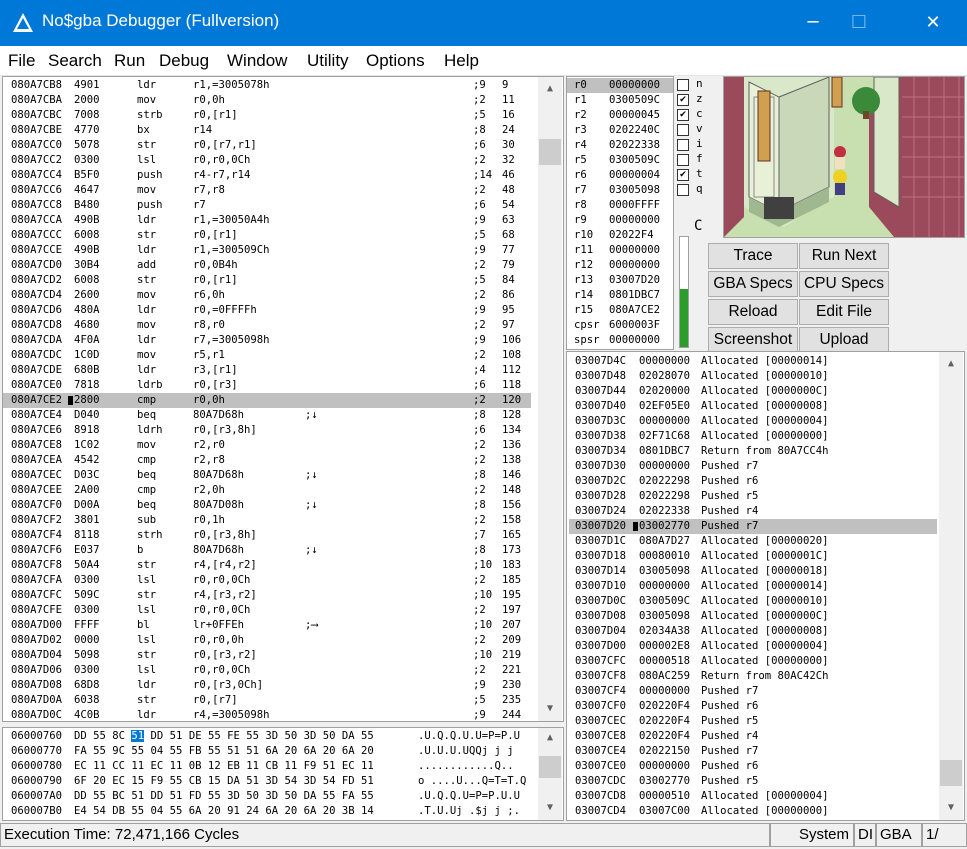 This screenshot has height=849, width=967. What do you see at coordinates (267, 460) in the screenshot?
I see `disassembly-row: 080A7CEA 4542 cmp r2,r8 ;2 138` at bounding box center [267, 460].